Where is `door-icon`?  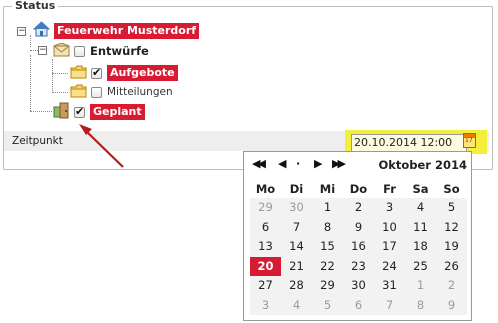
door-icon is located at coordinates (61, 112).